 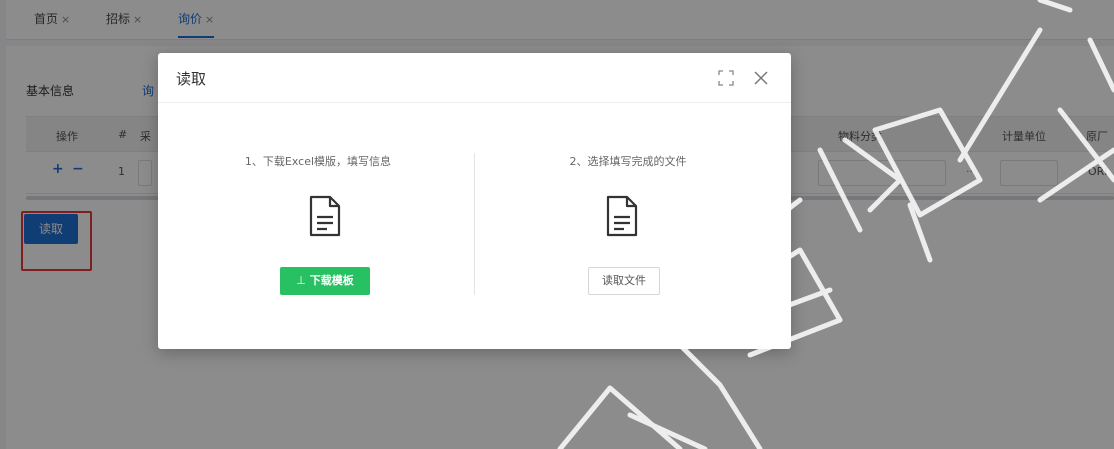 I want to click on read-file-button: 读取文件, so click(x=624, y=281).